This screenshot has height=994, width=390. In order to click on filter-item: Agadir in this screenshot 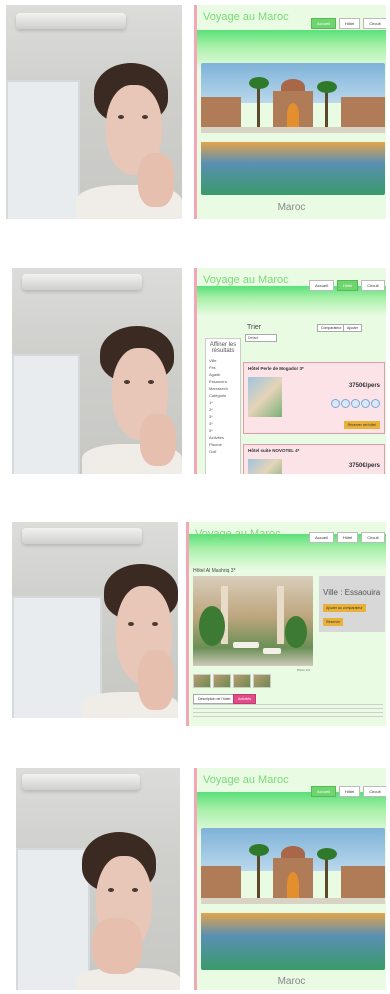, I will do `click(223, 374)`.